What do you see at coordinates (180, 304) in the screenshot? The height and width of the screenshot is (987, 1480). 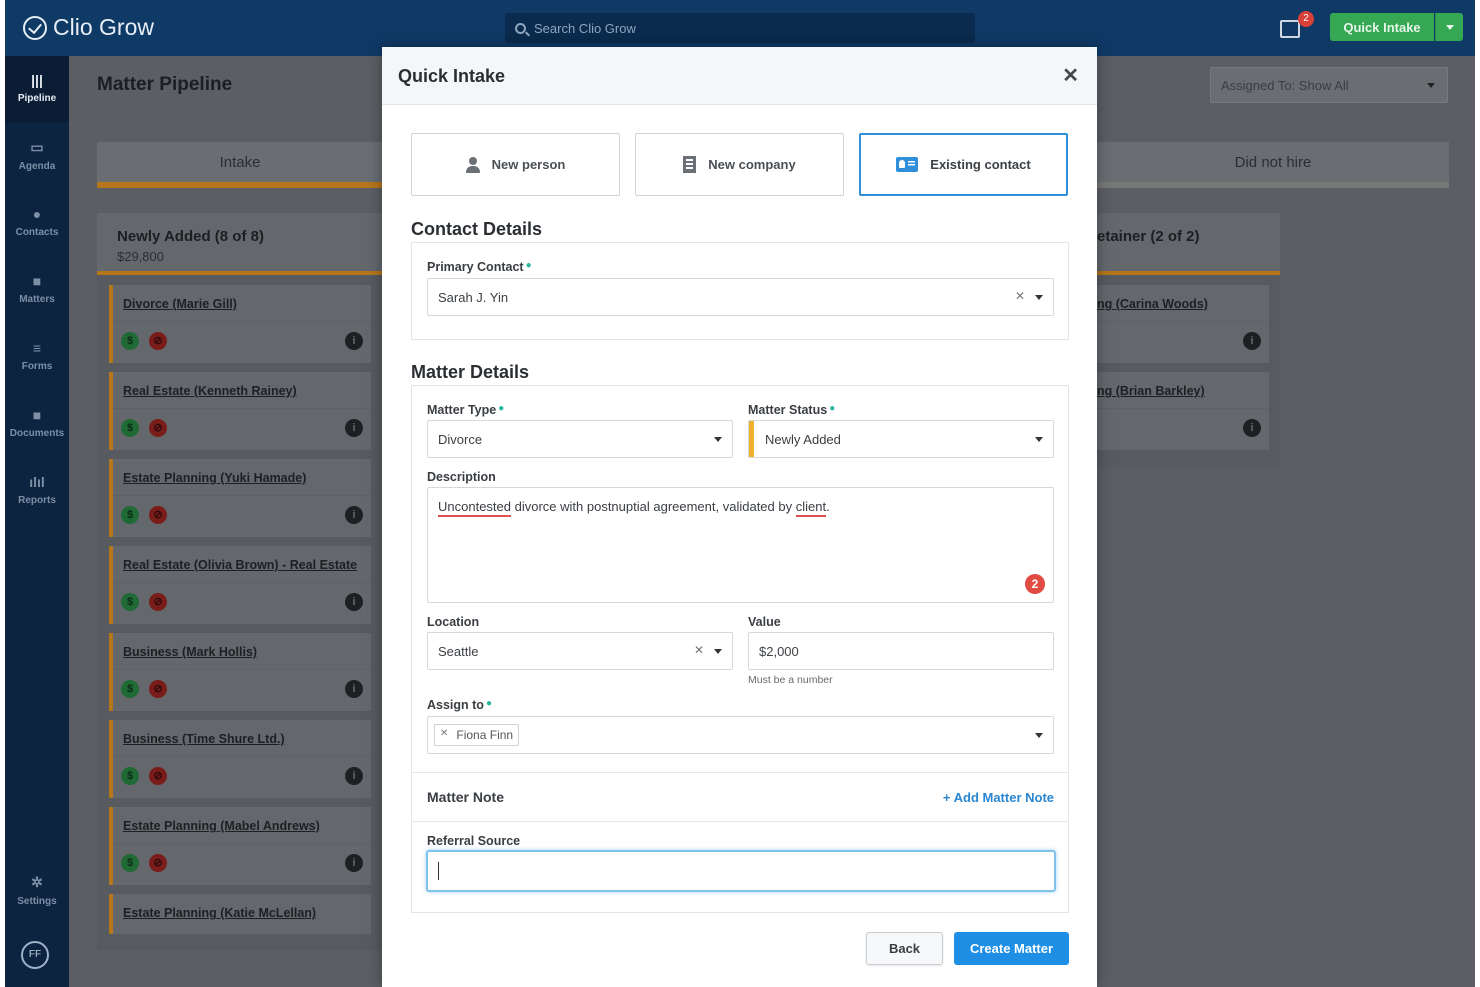 I see `matter-card-title: Divorce (Marie Gill)` at bounding box center [180, 304].